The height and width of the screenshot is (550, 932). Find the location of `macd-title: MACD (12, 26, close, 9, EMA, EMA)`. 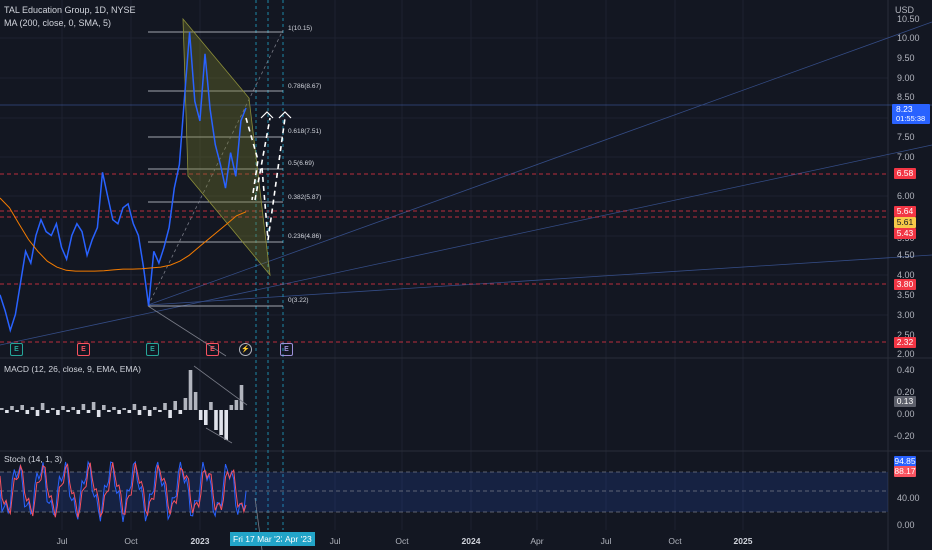

macd-title: MACD (12, 26, close, 9, EMA, EMA) is located at coordinates (72, 369).